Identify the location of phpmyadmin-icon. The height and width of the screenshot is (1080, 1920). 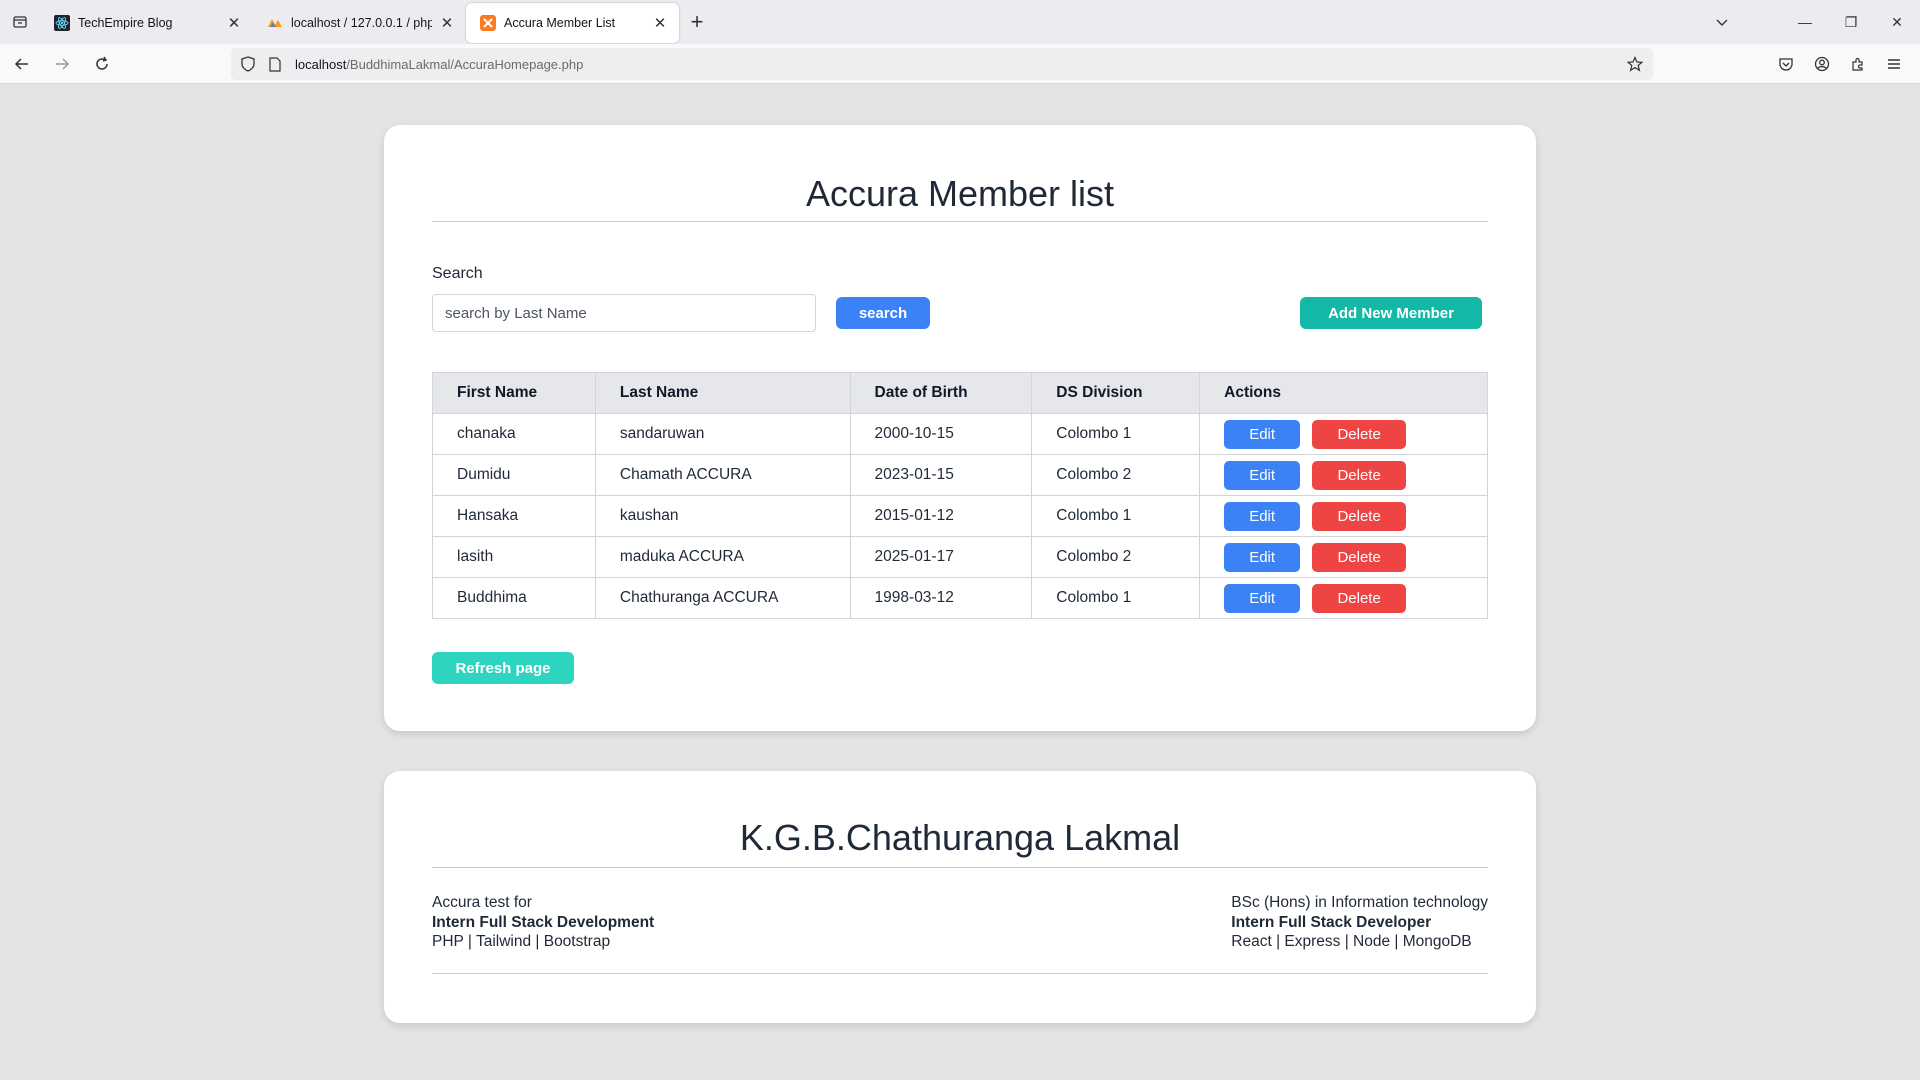
(275, 23).